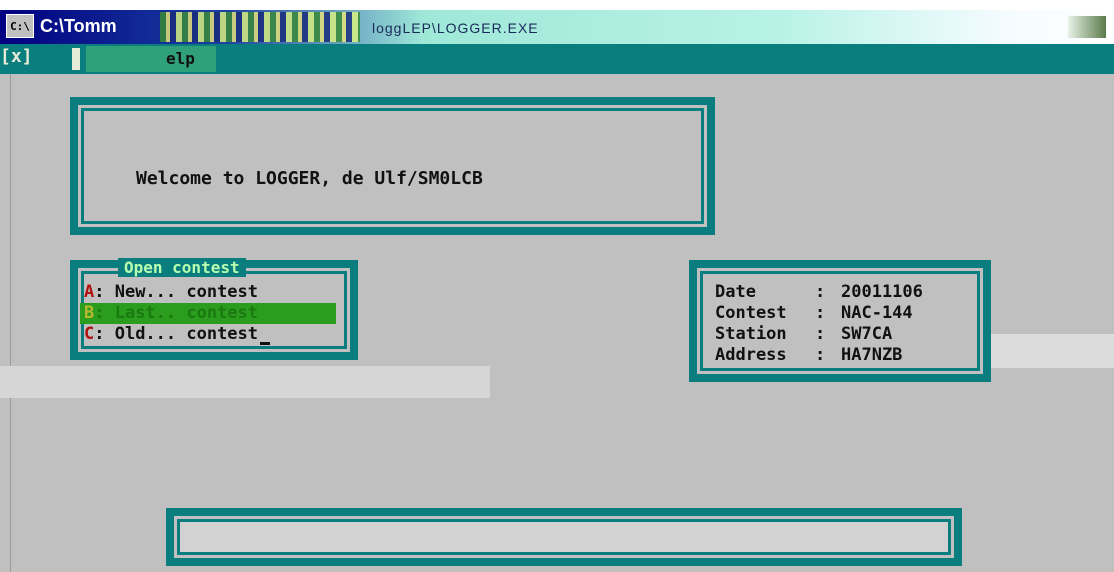  I want to click on info-row-address: Address: HA7NZB, so click(819, 355).